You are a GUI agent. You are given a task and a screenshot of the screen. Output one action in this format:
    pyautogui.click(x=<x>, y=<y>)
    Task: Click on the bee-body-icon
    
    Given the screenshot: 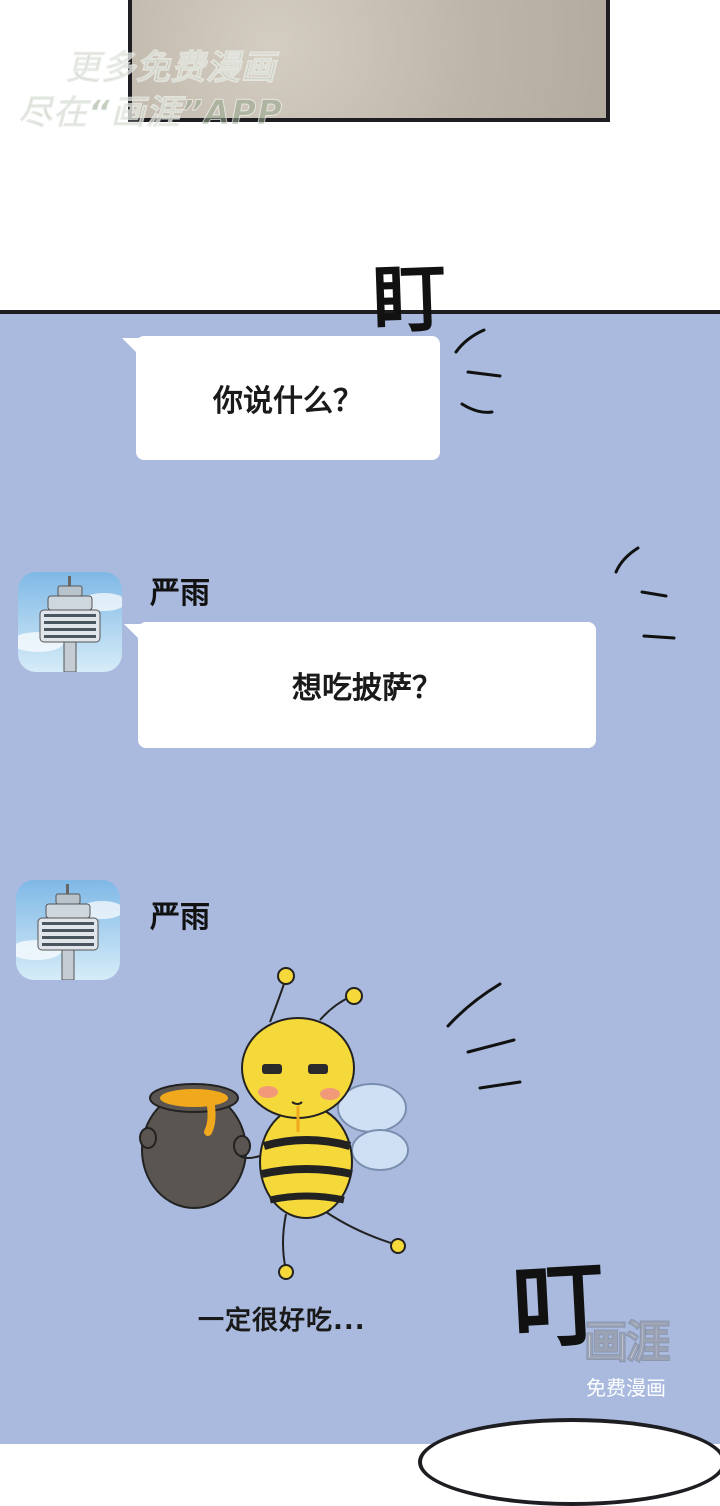 What is the action you would take?
    pyautogui.click(x=306, y=1162)
    